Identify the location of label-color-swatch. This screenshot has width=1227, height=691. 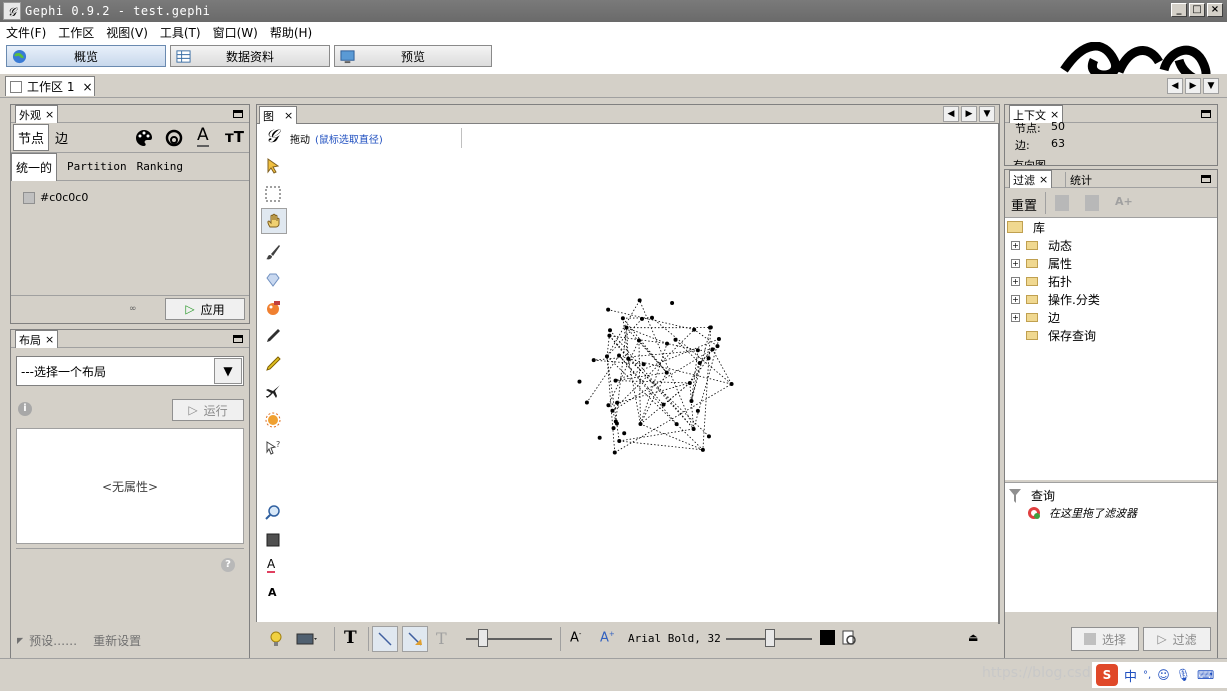
(827, 637).